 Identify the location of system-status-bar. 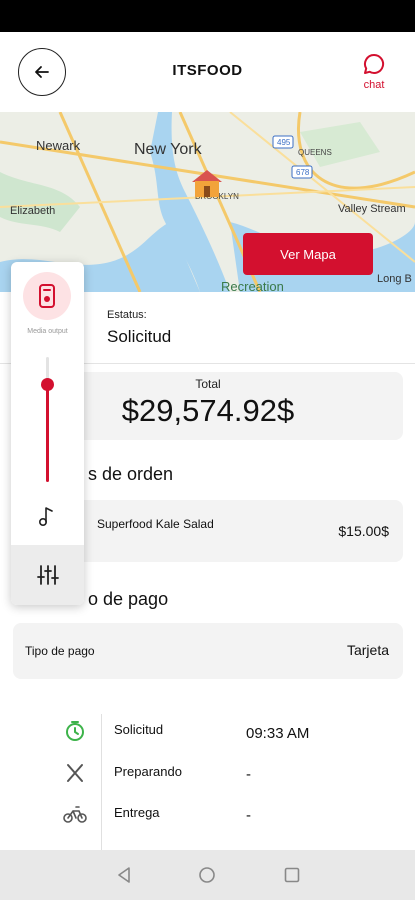
(207, 16).